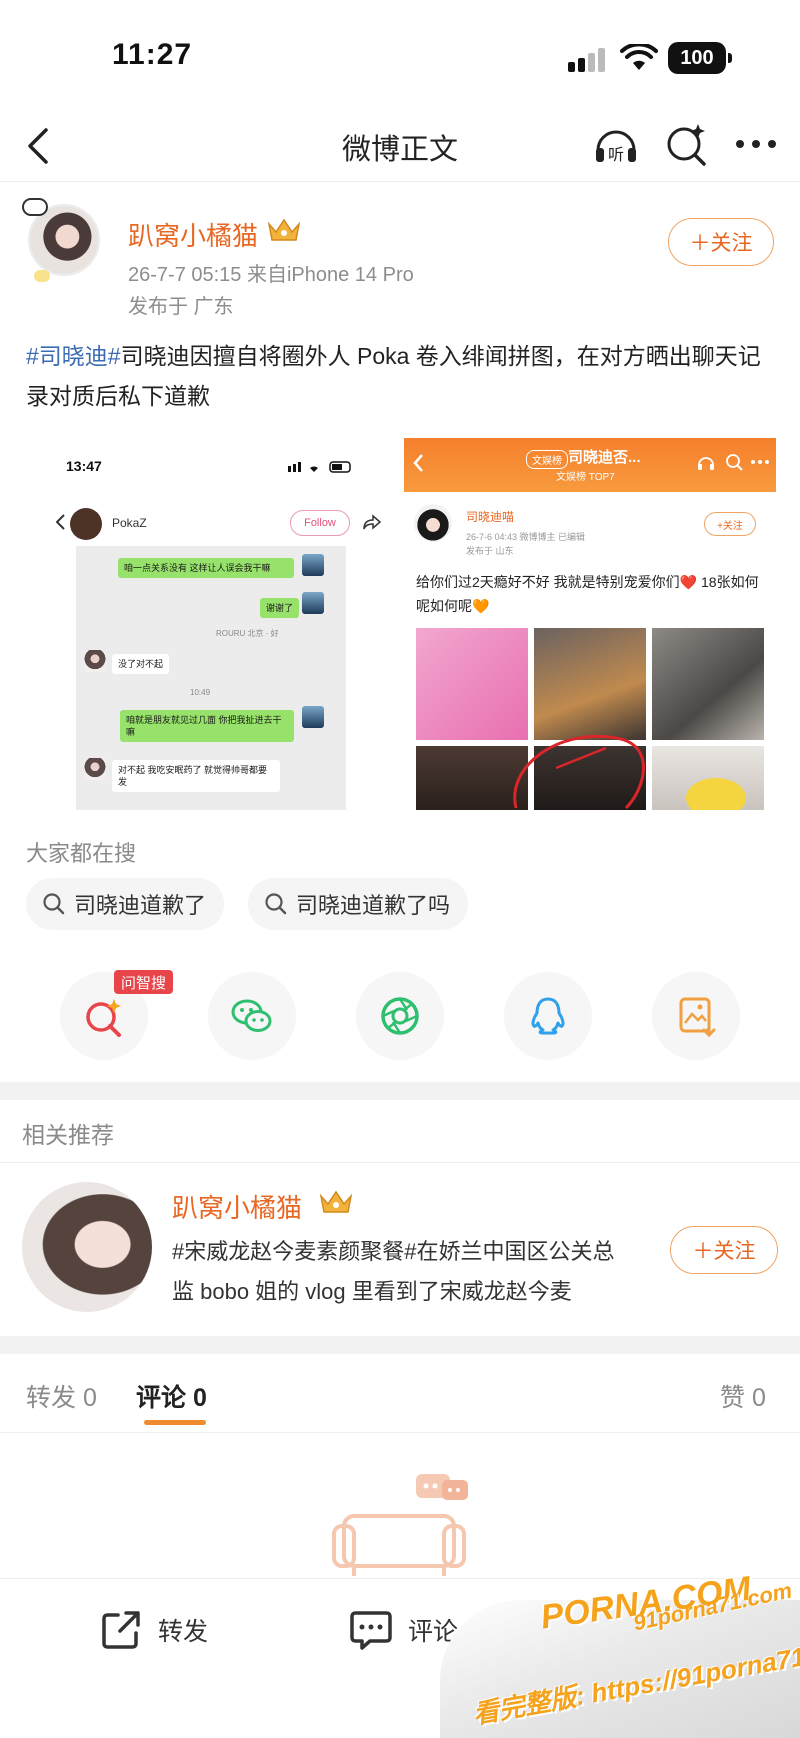 This screenshot has width=800, height=1738. I want to click on screenshot-follow: Follow, so click(320, 523).